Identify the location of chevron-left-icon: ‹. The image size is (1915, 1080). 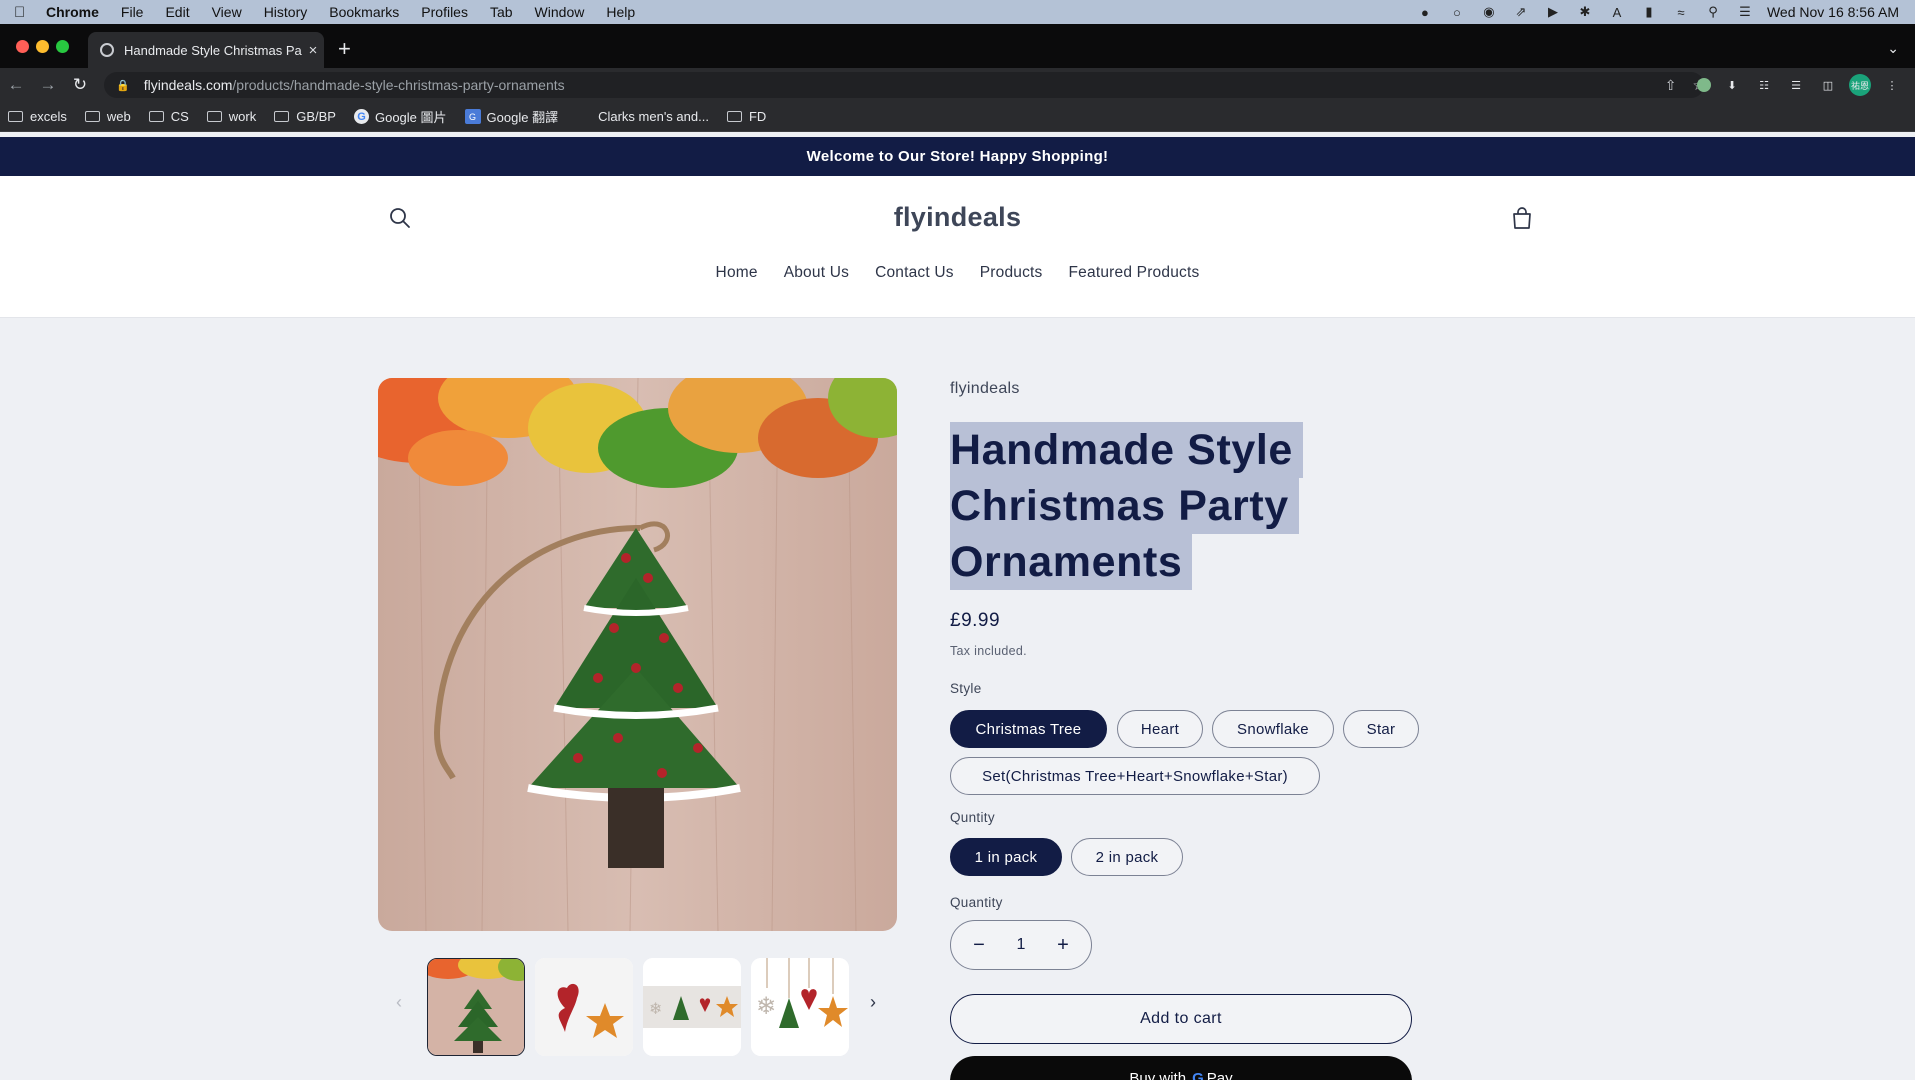
(399, 1002).